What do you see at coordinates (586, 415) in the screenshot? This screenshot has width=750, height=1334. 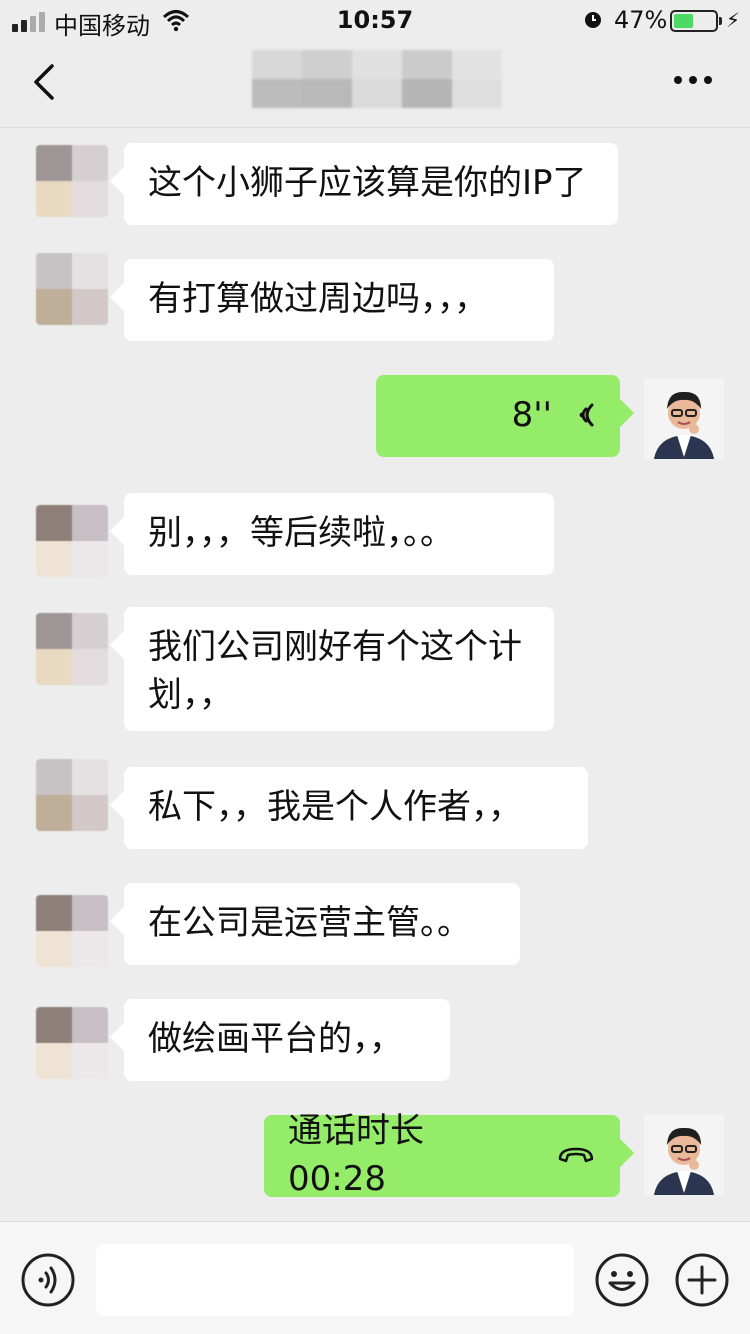 I see `voice-wave-icon` at bounding box center [586, 415].